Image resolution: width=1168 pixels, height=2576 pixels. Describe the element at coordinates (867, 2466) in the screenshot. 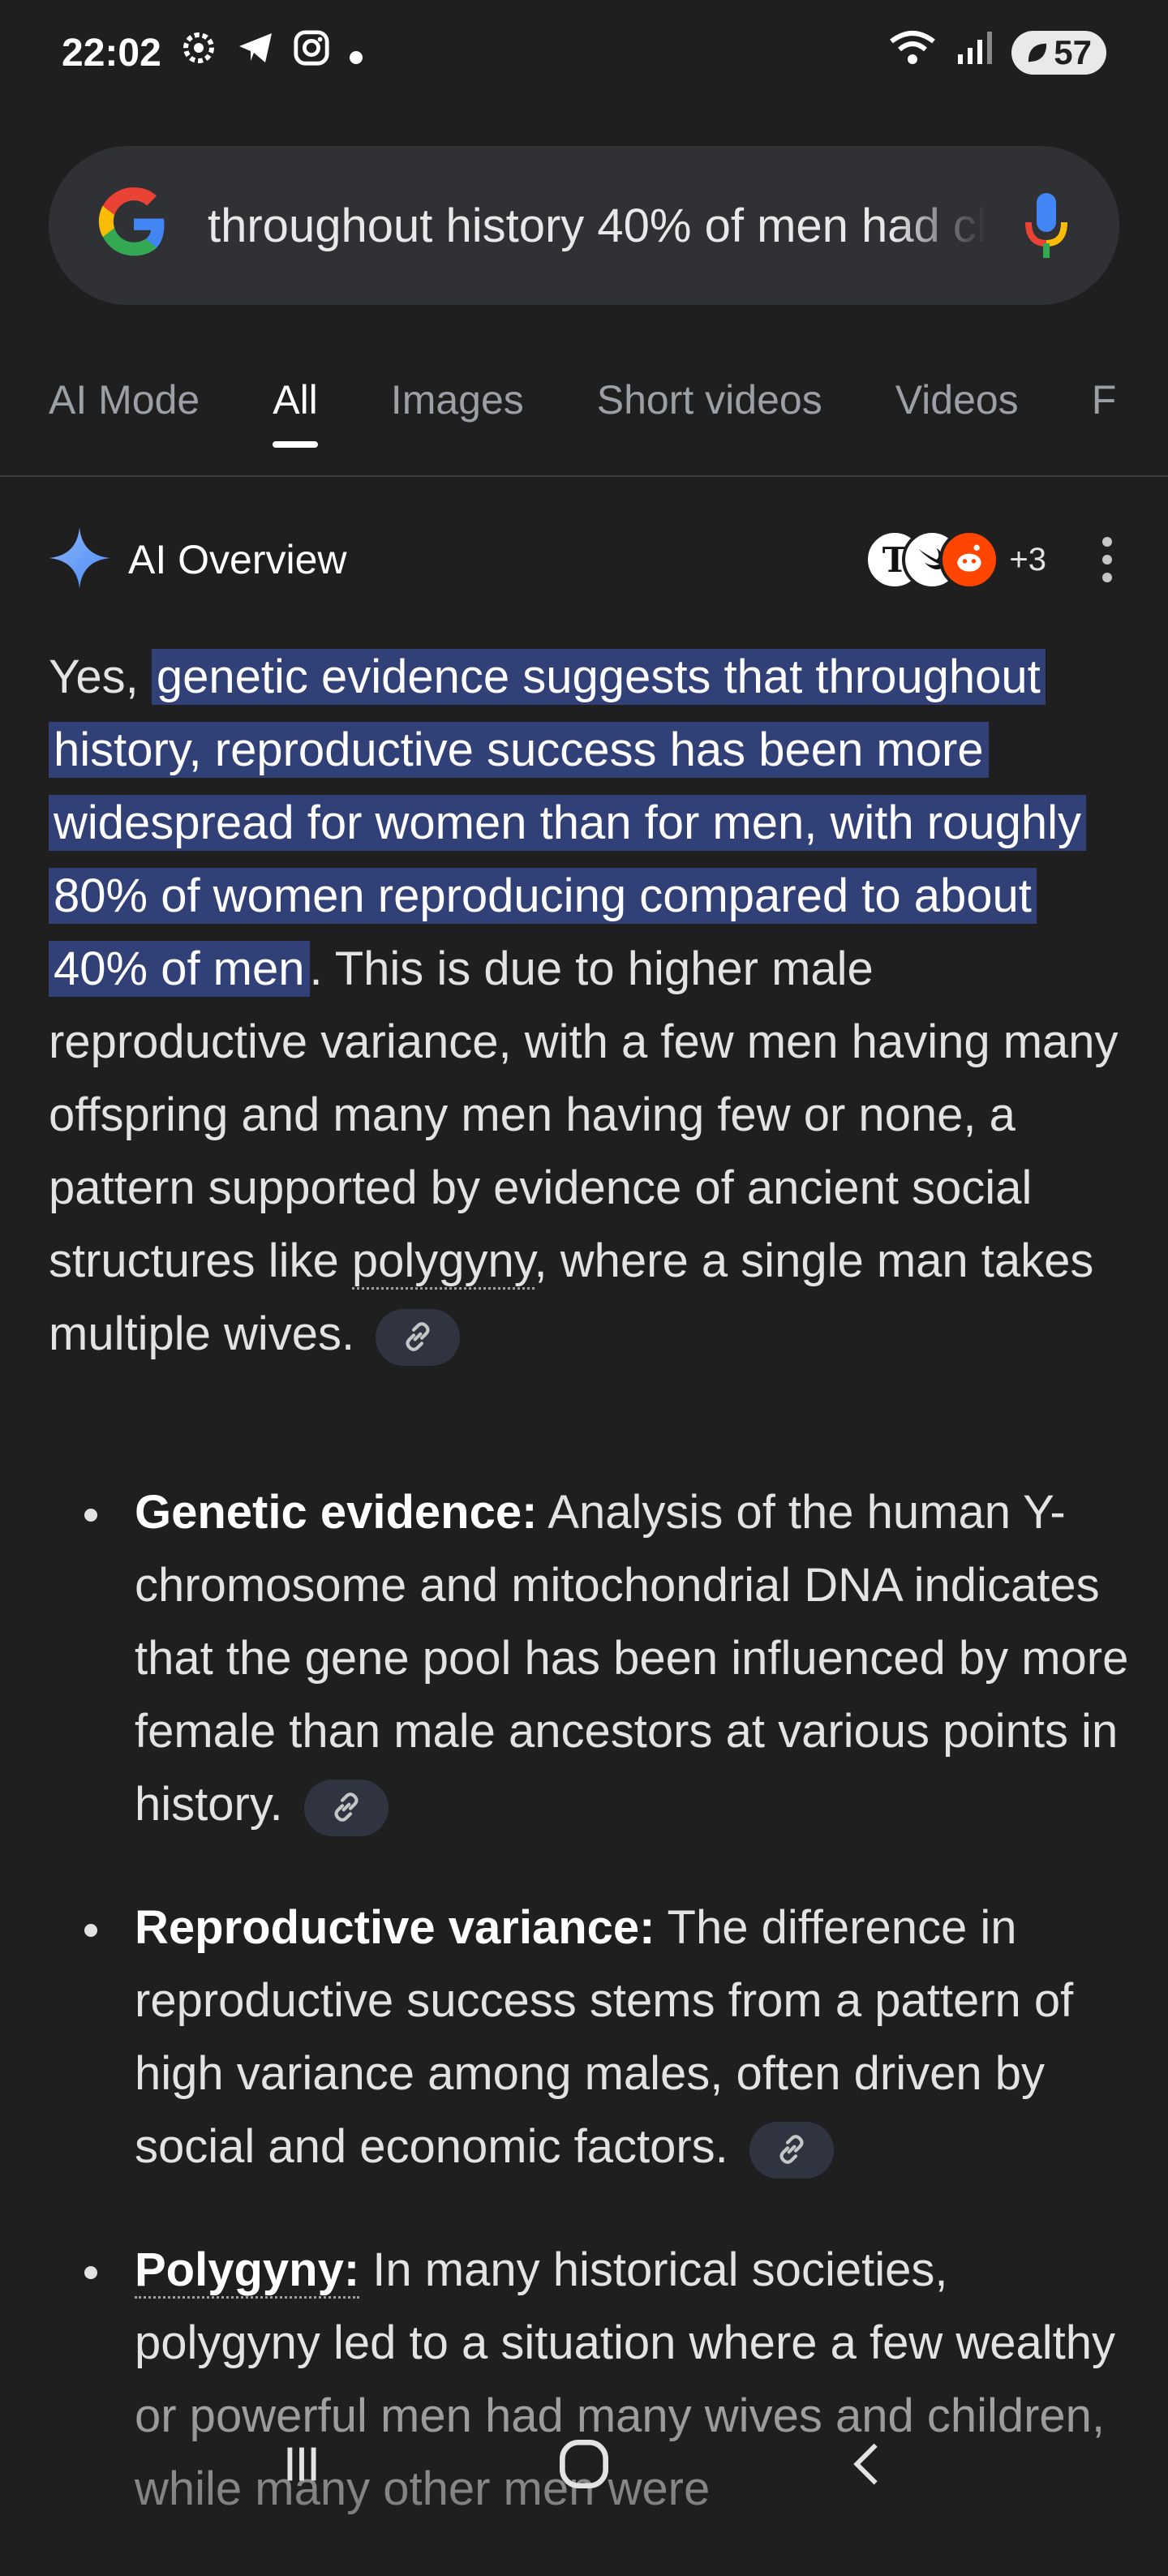

I see `back-icon` at that location.